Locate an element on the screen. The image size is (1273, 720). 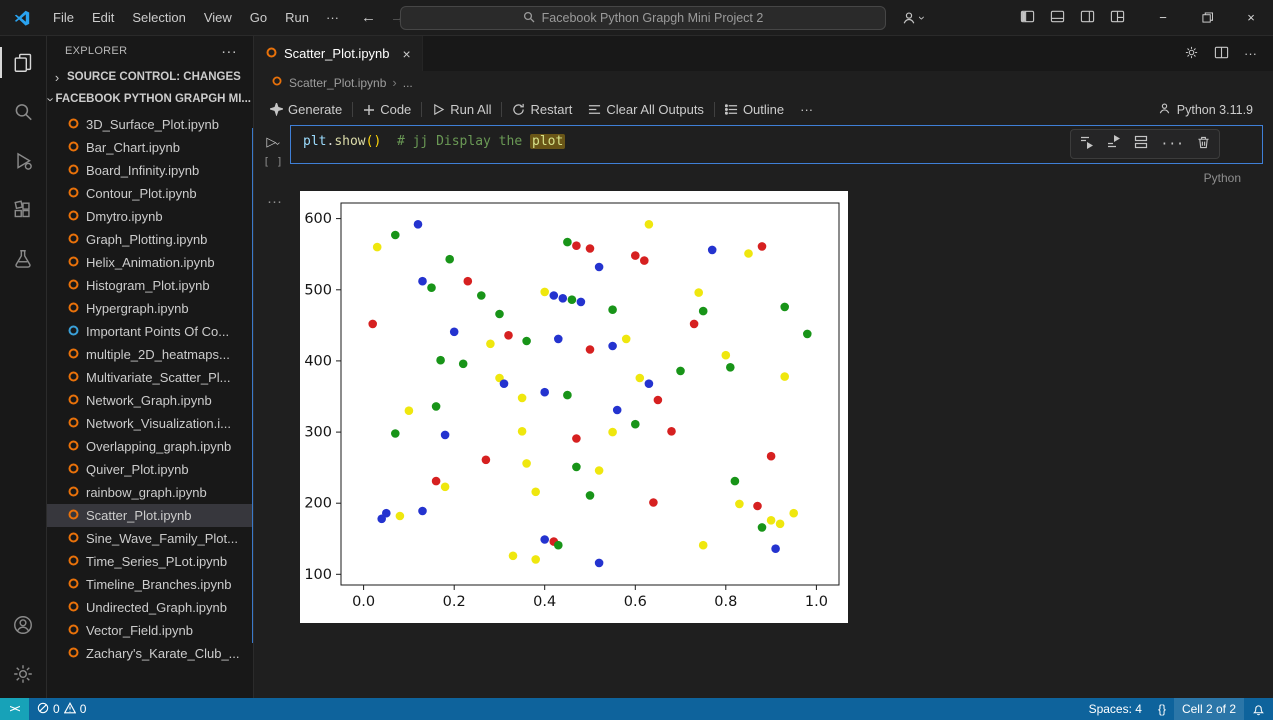
svg-text: 200 is located at coordinates (318, 504).